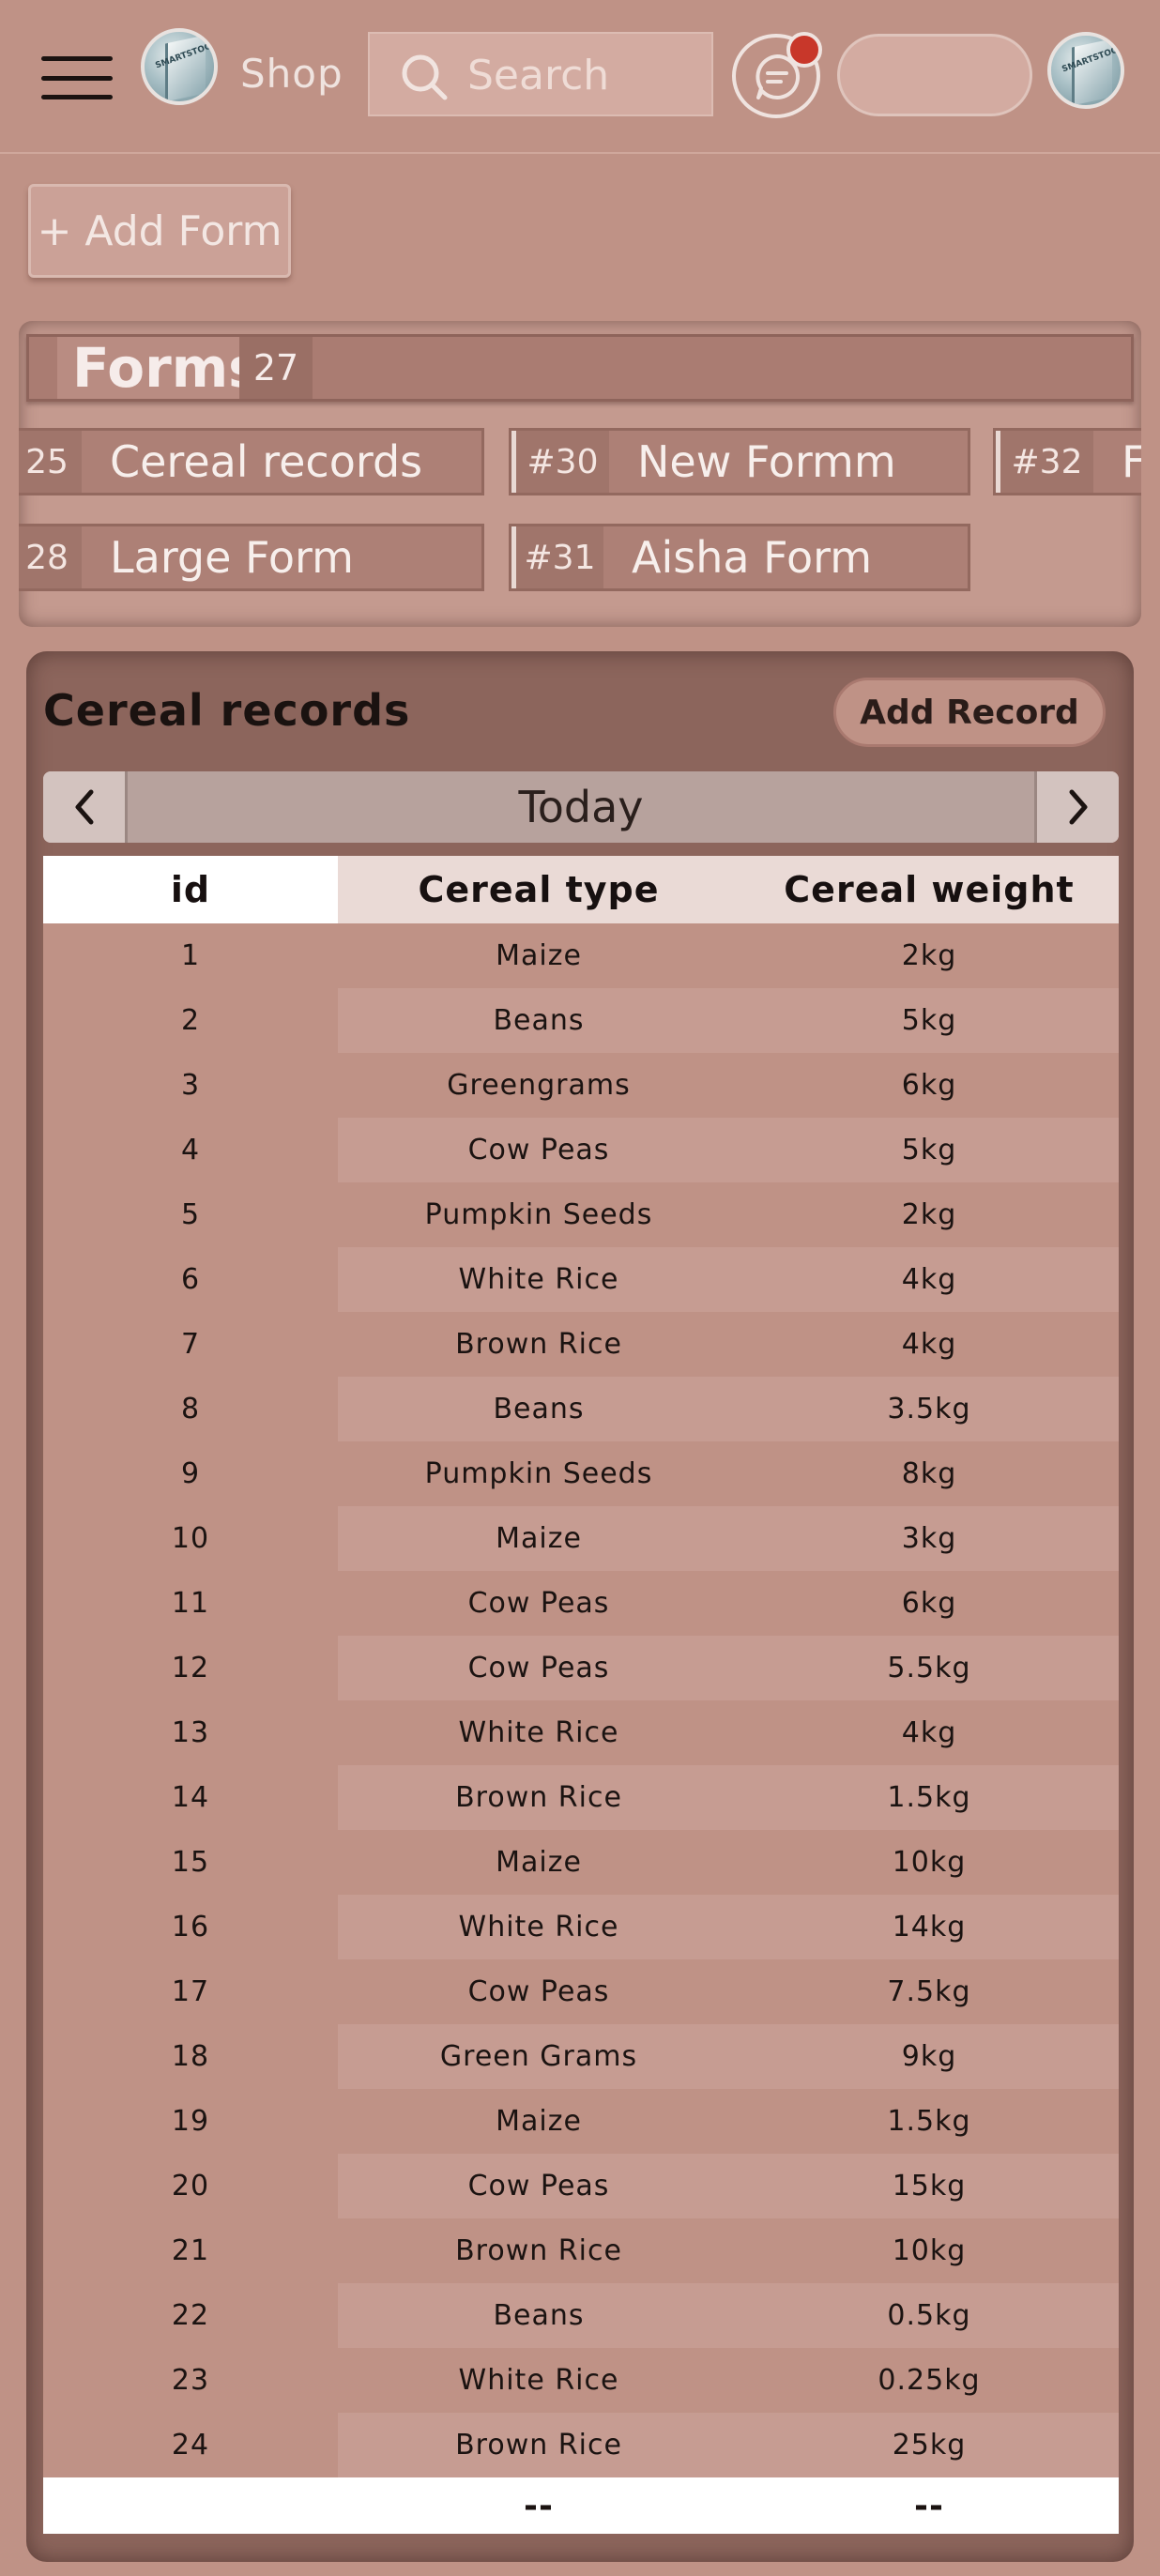  Describe the element at coordinates (929, 1150) in the screenshot. I see `cell-cereal-weight: 5kg` at that location.